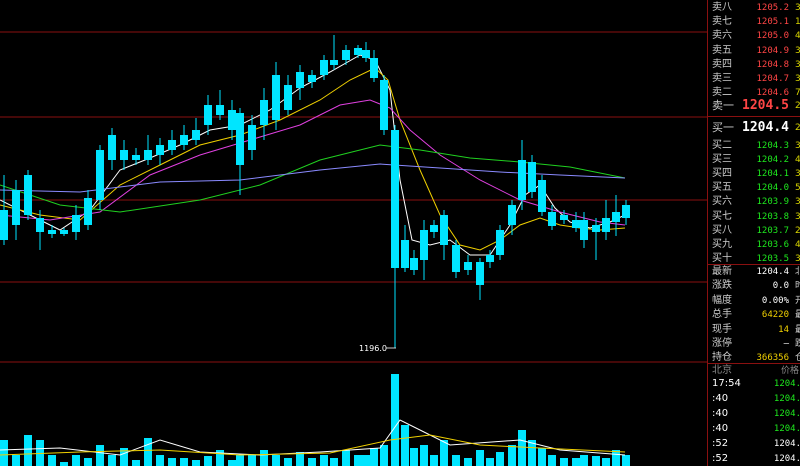  What do you see at coordinates (772, 188) in the screenshot?
I see `bid-price: 1204.0` at bounding box center [772, 188].